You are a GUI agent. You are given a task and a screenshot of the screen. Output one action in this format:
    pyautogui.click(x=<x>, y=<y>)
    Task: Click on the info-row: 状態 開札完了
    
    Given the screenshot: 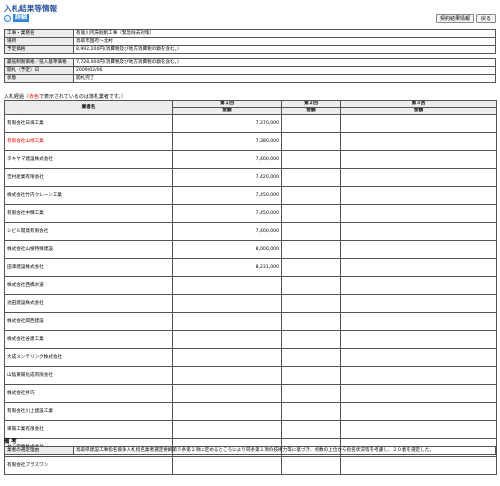 What is the action you would take?
    pyautogui.click(x=250, y=78)
    